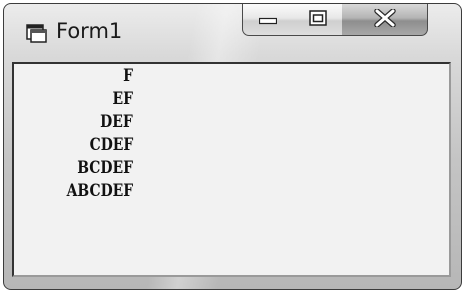  What do you see at coordinates (122, 99) in the screenshot?
I see `printed-line: EF` at bounding box center [122, 99].